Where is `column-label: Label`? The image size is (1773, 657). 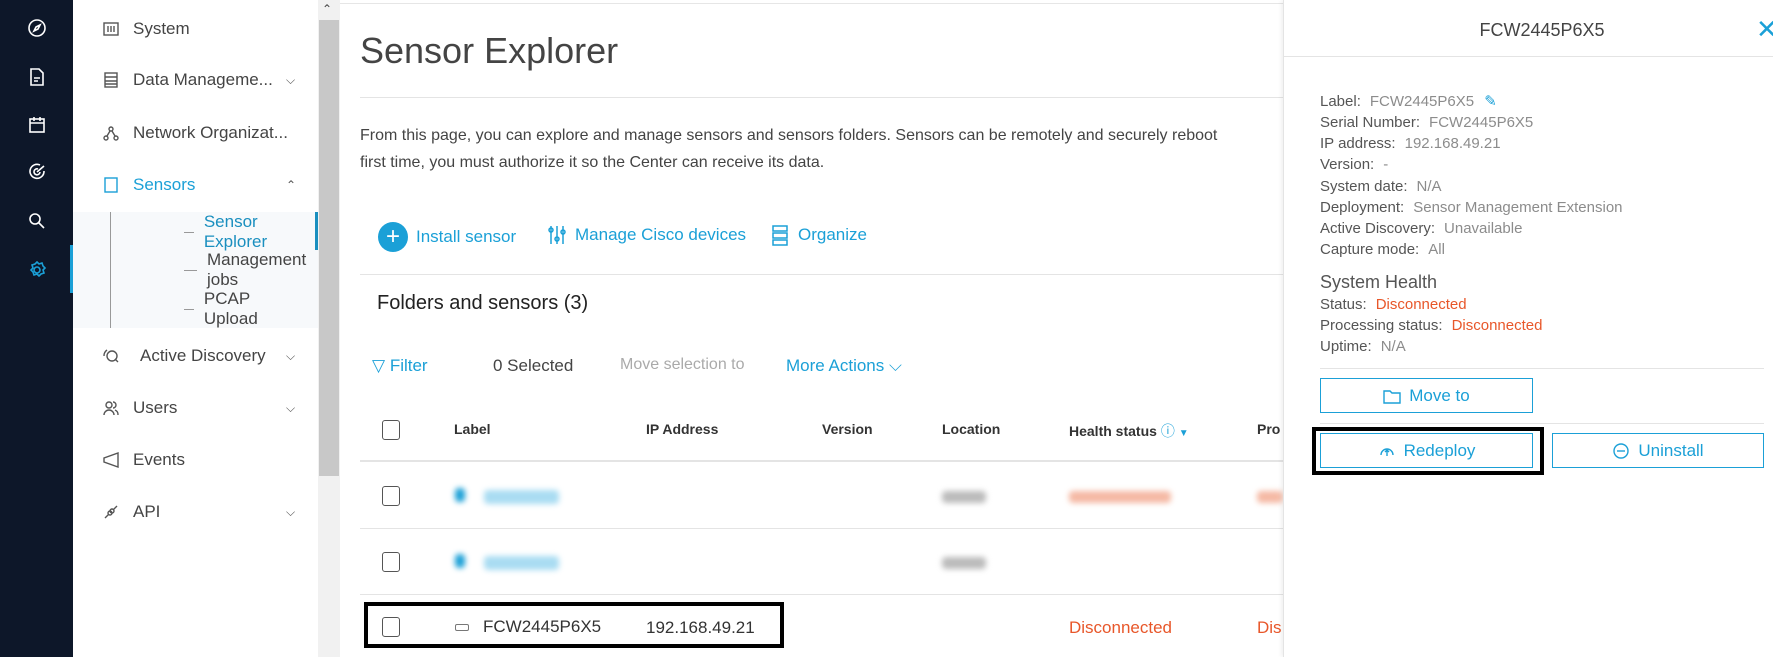
column-label: Label is located at coordinates (472, 429).